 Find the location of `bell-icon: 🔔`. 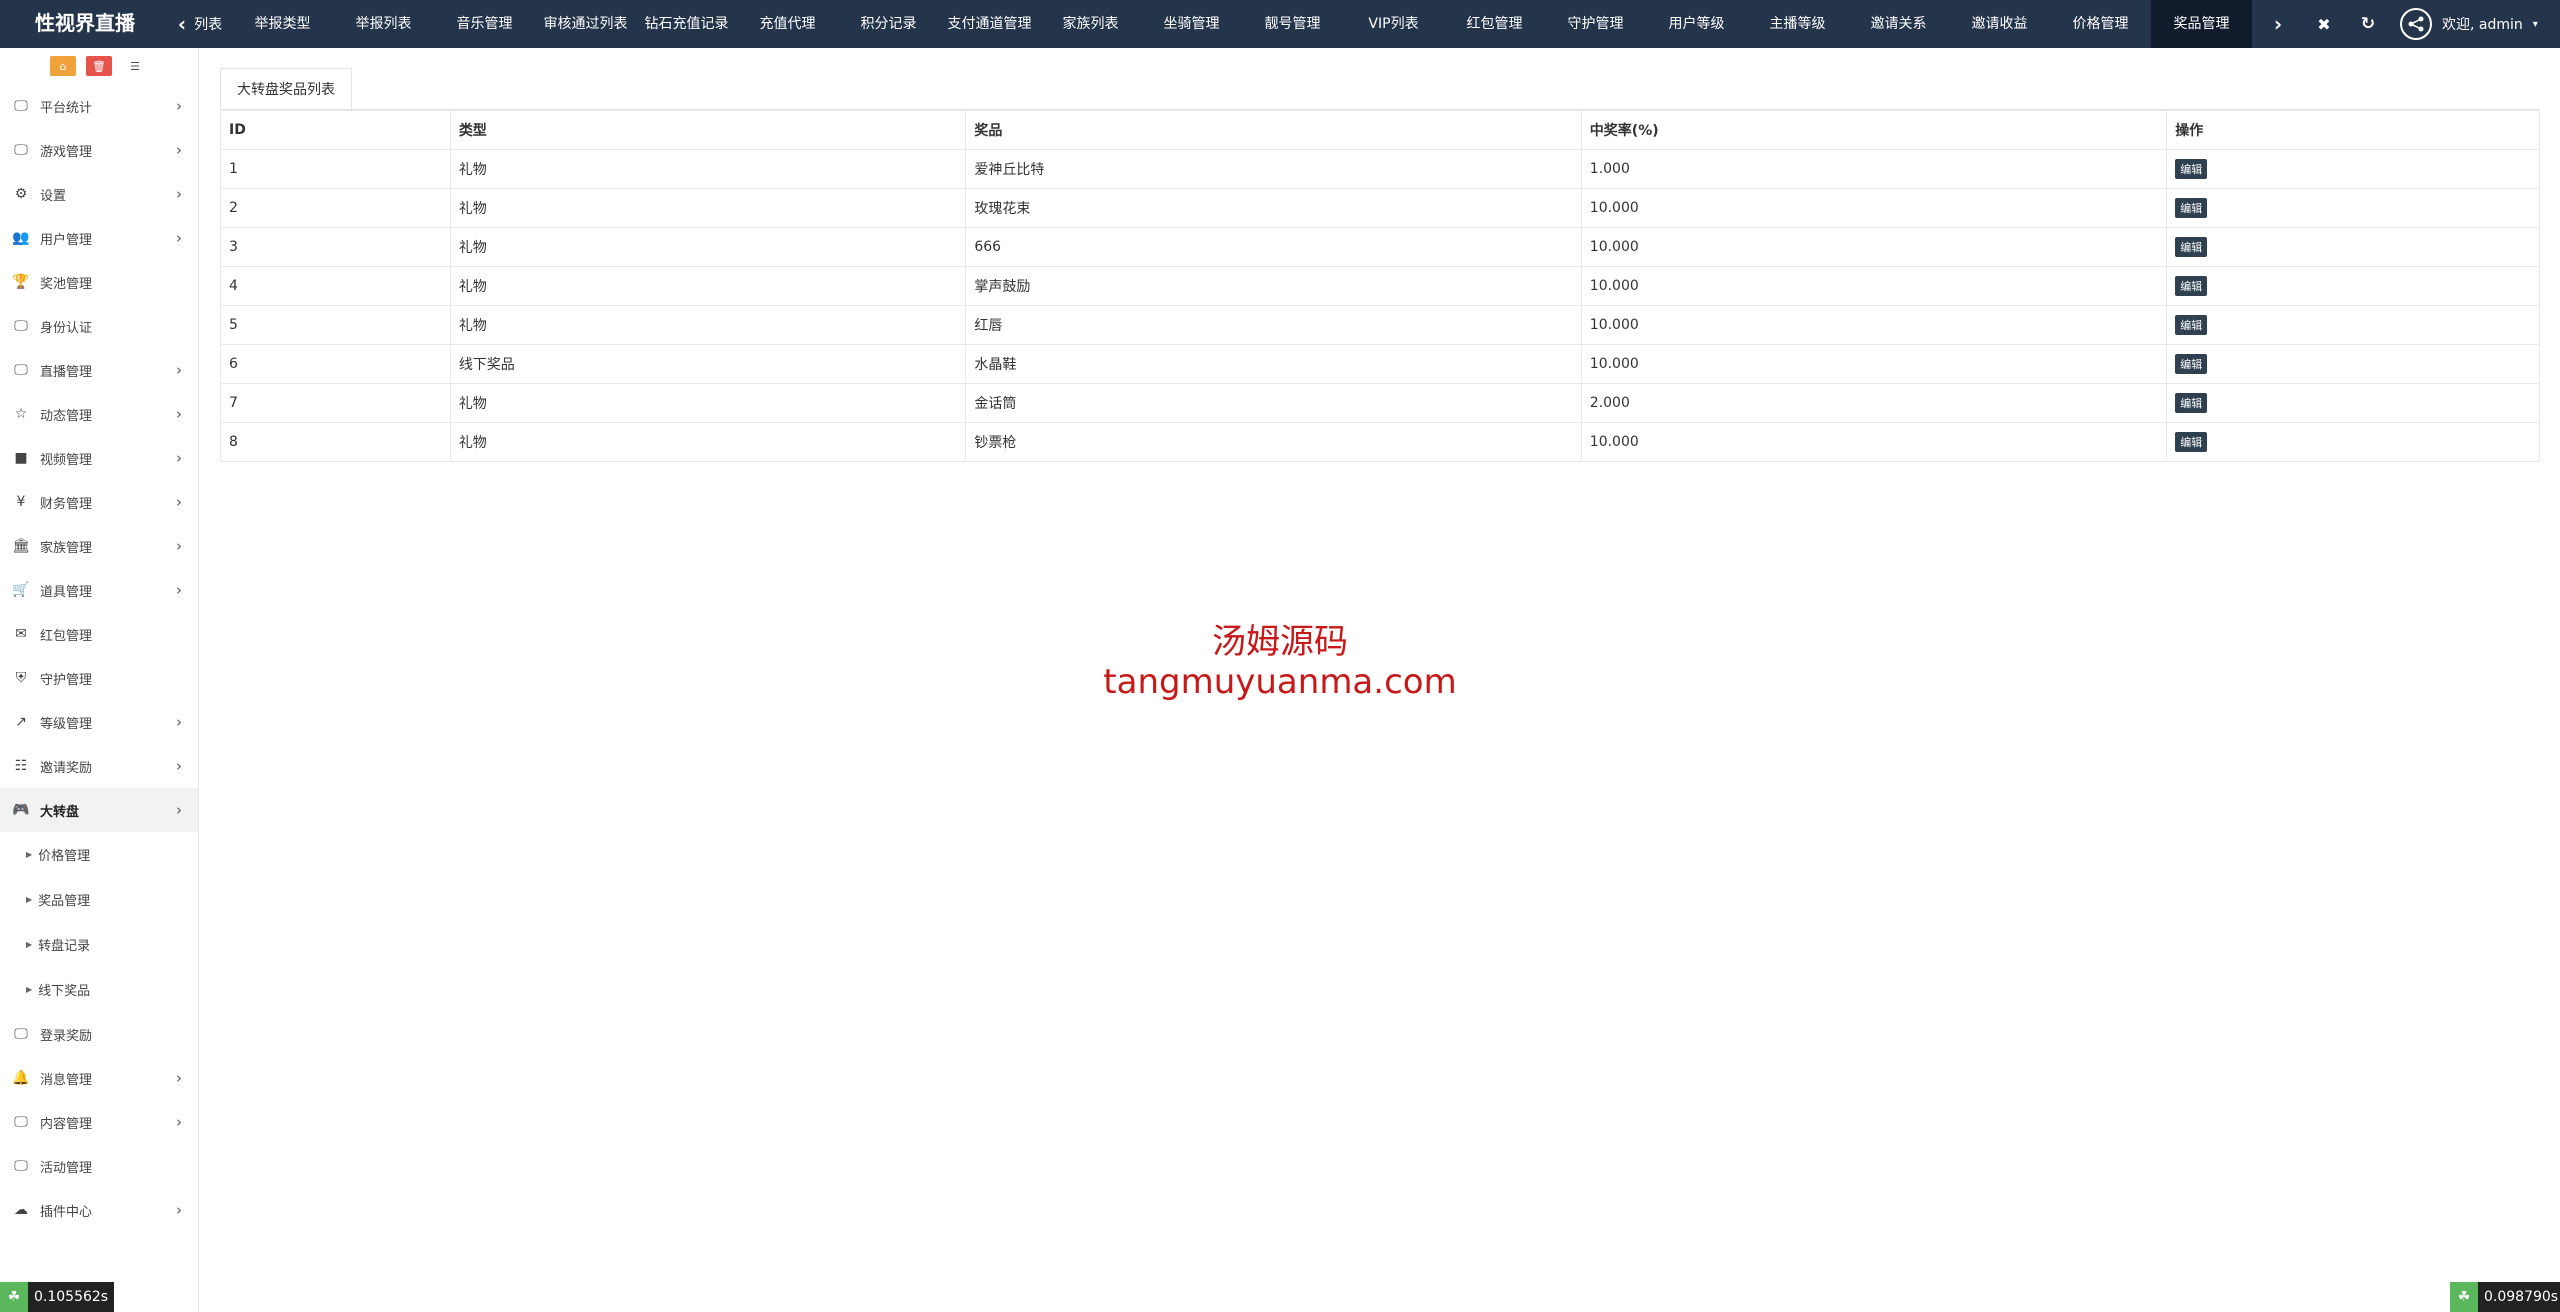

bell-icon: 🔔 is located at coordinates (21, 1078).